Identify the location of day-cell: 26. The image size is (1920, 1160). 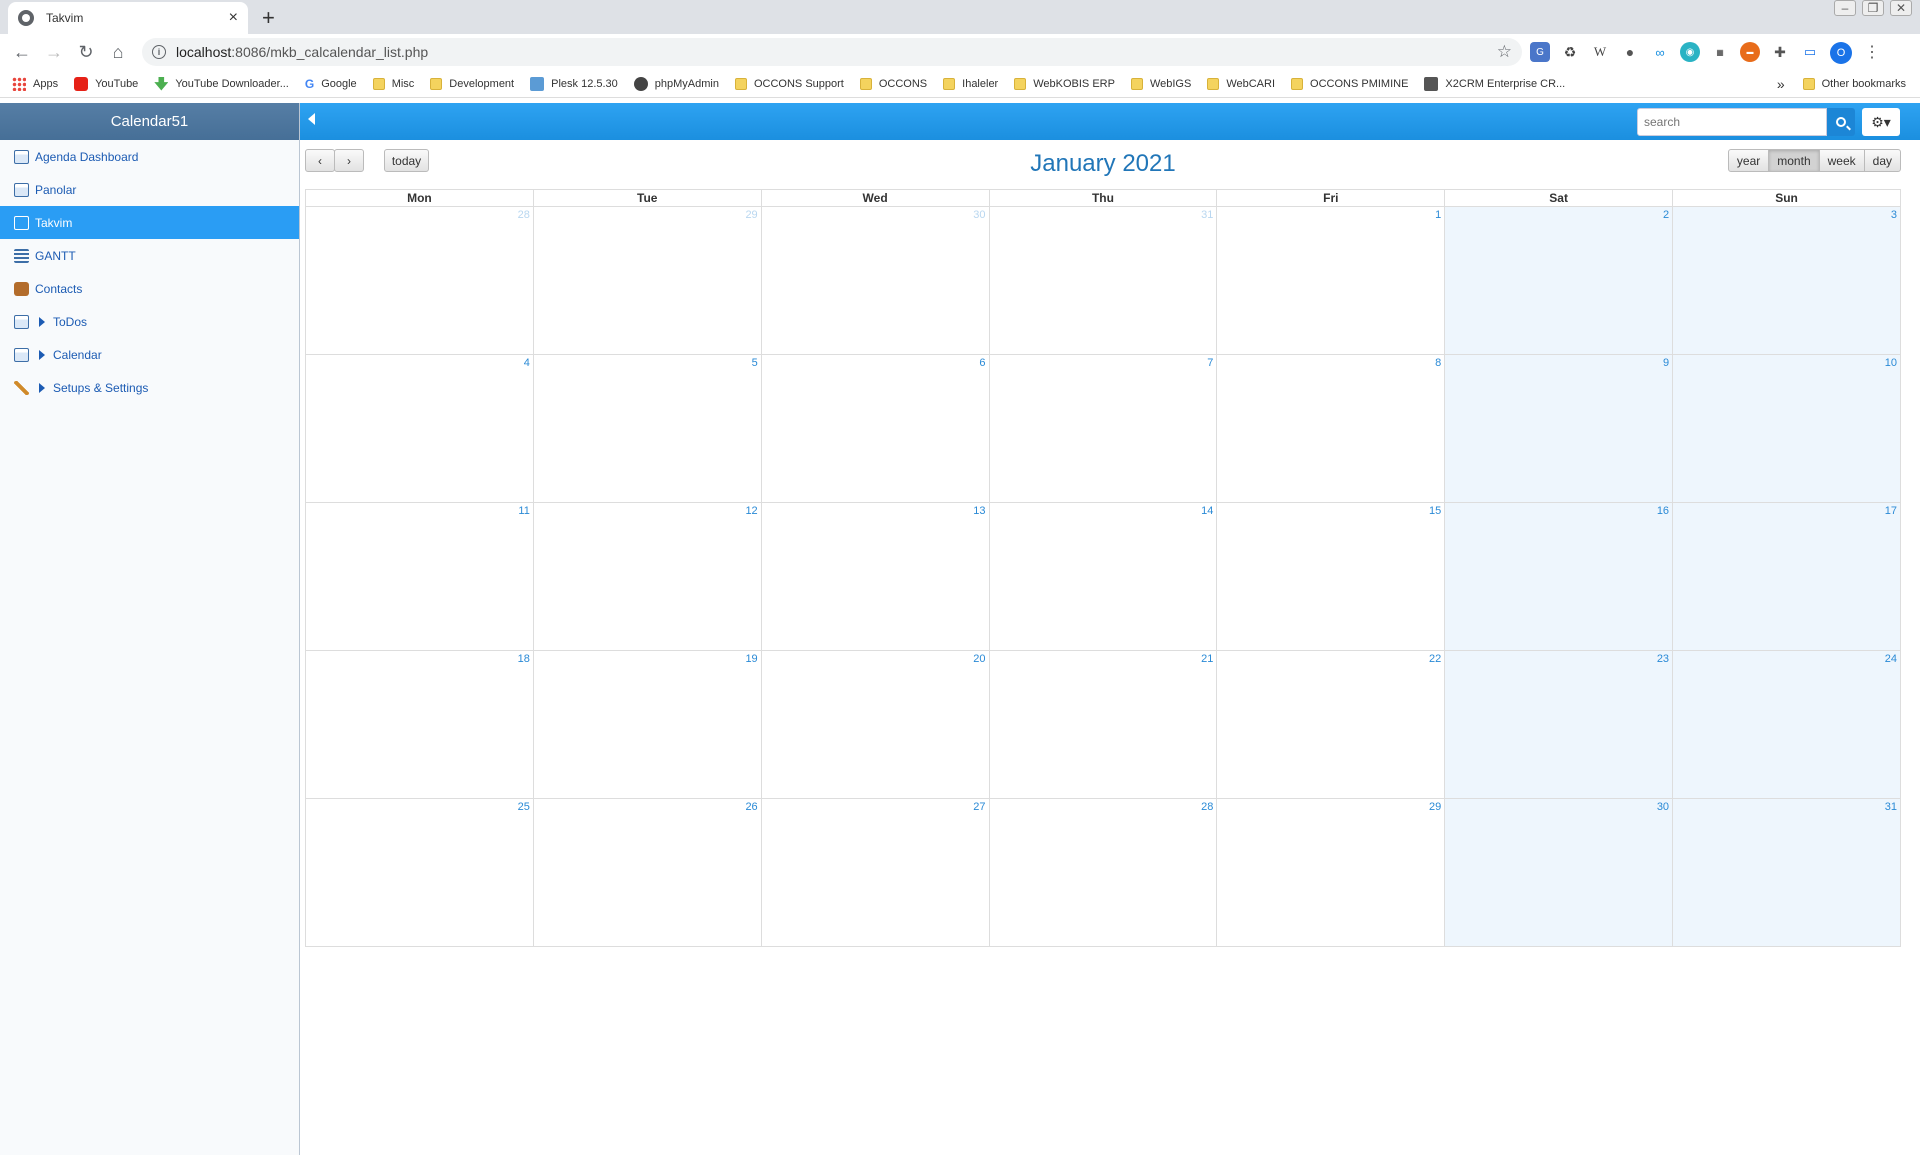
(647, 872).